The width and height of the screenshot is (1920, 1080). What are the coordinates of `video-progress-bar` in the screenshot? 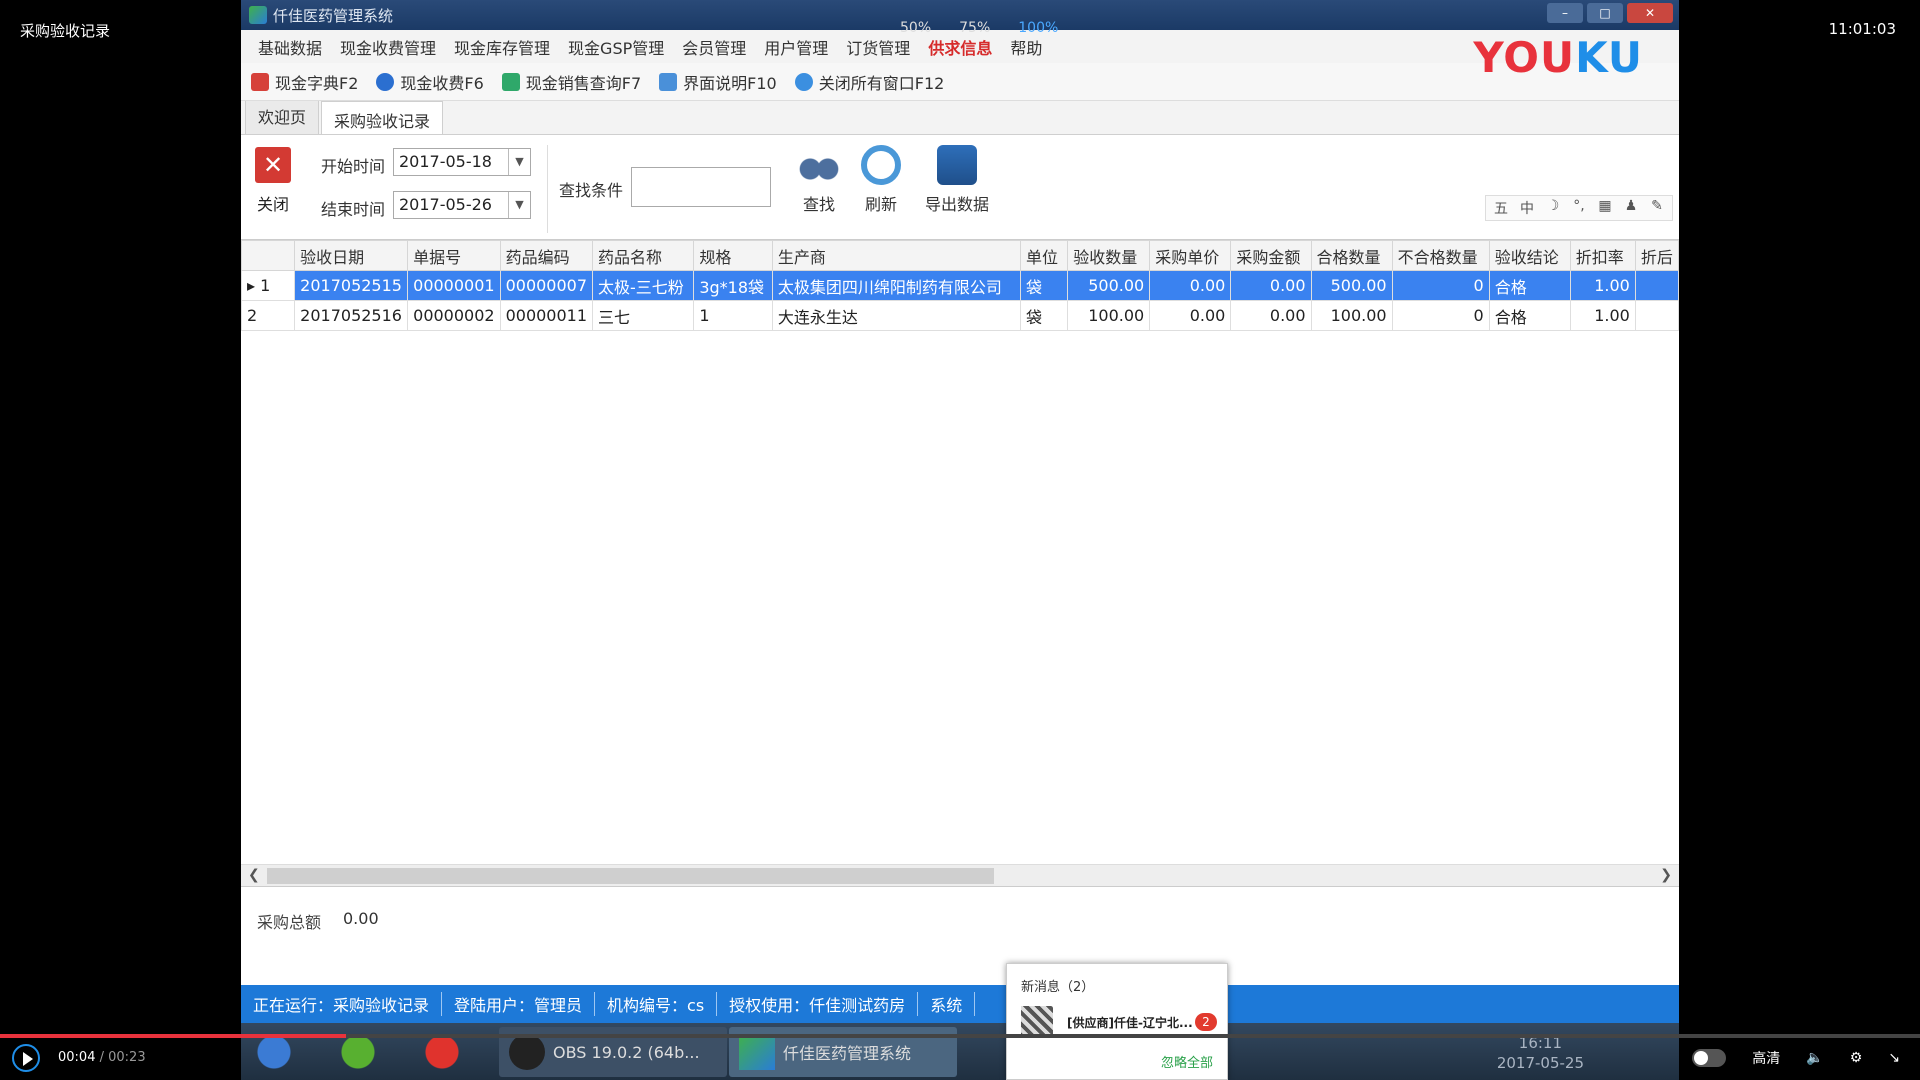 It's located at (960, 1036).